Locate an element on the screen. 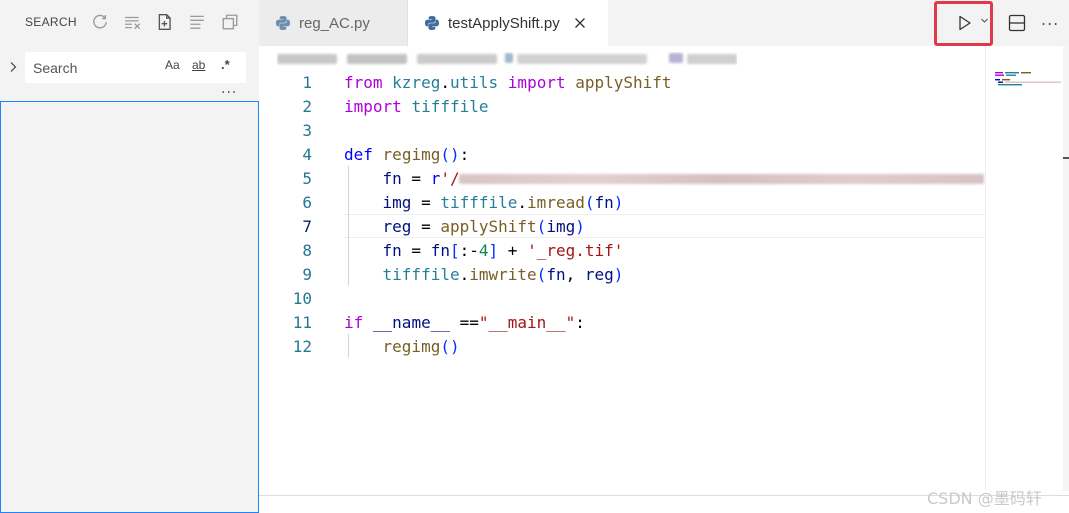 Image resolution: width=1069 pixels, height=513 pixels. line-number: 7 is located at coordinates (307, 226).